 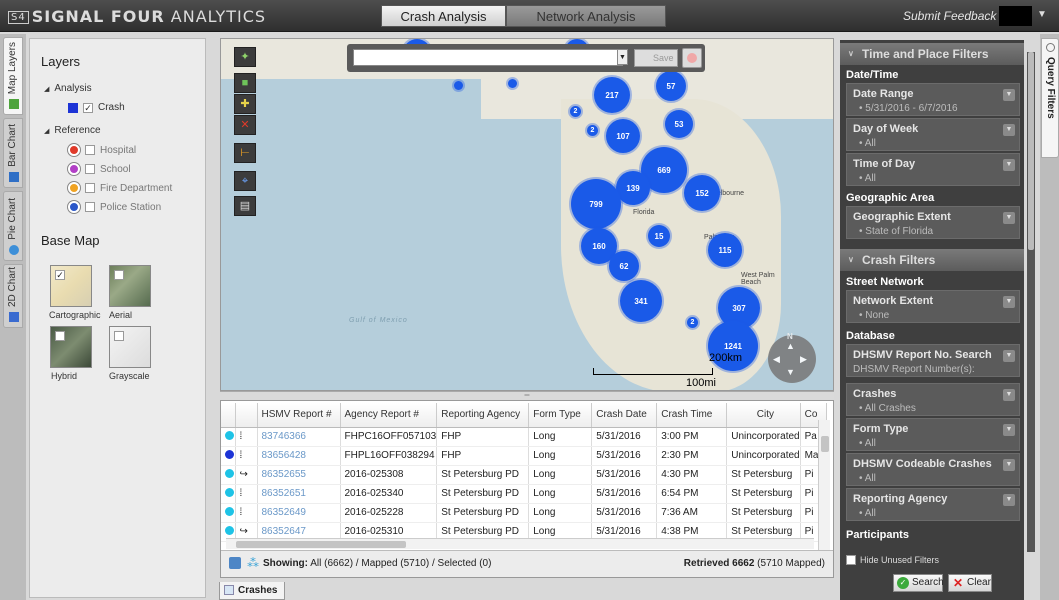 I want to click on crash-cluster: 799, so click(x=596, y=204).